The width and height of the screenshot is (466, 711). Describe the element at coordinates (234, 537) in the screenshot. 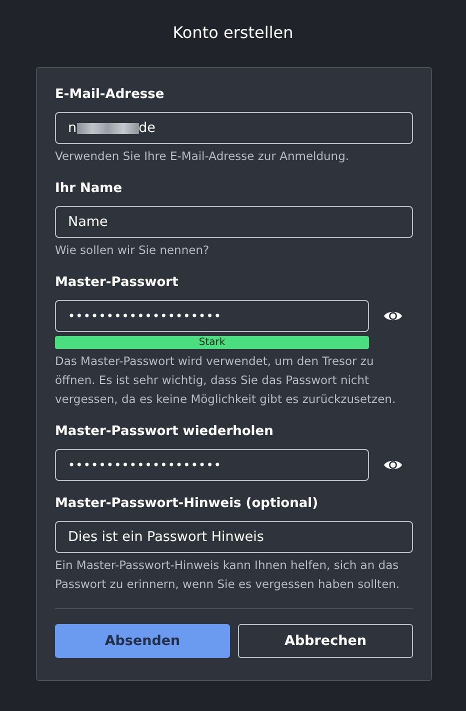

I see `text-field: Dies ist ein Passwort Hinweis` at that location.